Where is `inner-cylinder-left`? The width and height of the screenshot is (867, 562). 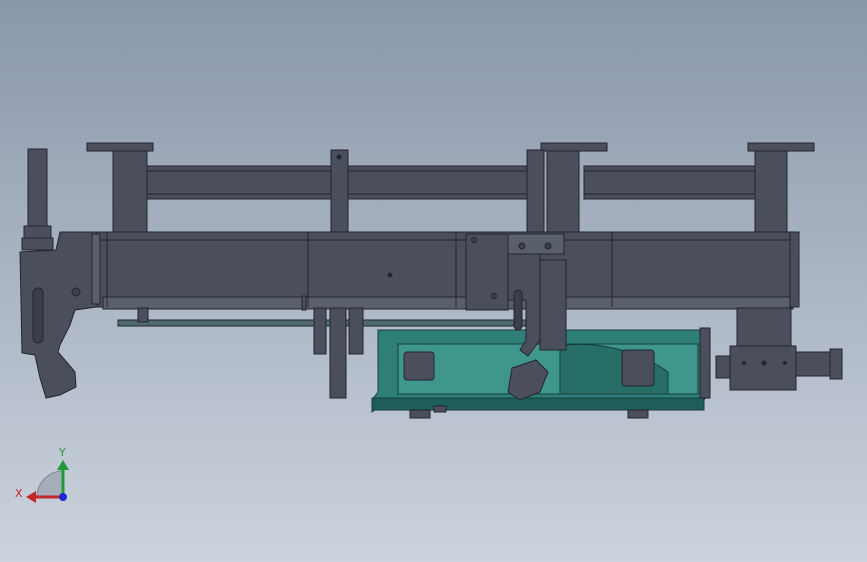 inner-cylinder-left is located at coordinates (419, 366).